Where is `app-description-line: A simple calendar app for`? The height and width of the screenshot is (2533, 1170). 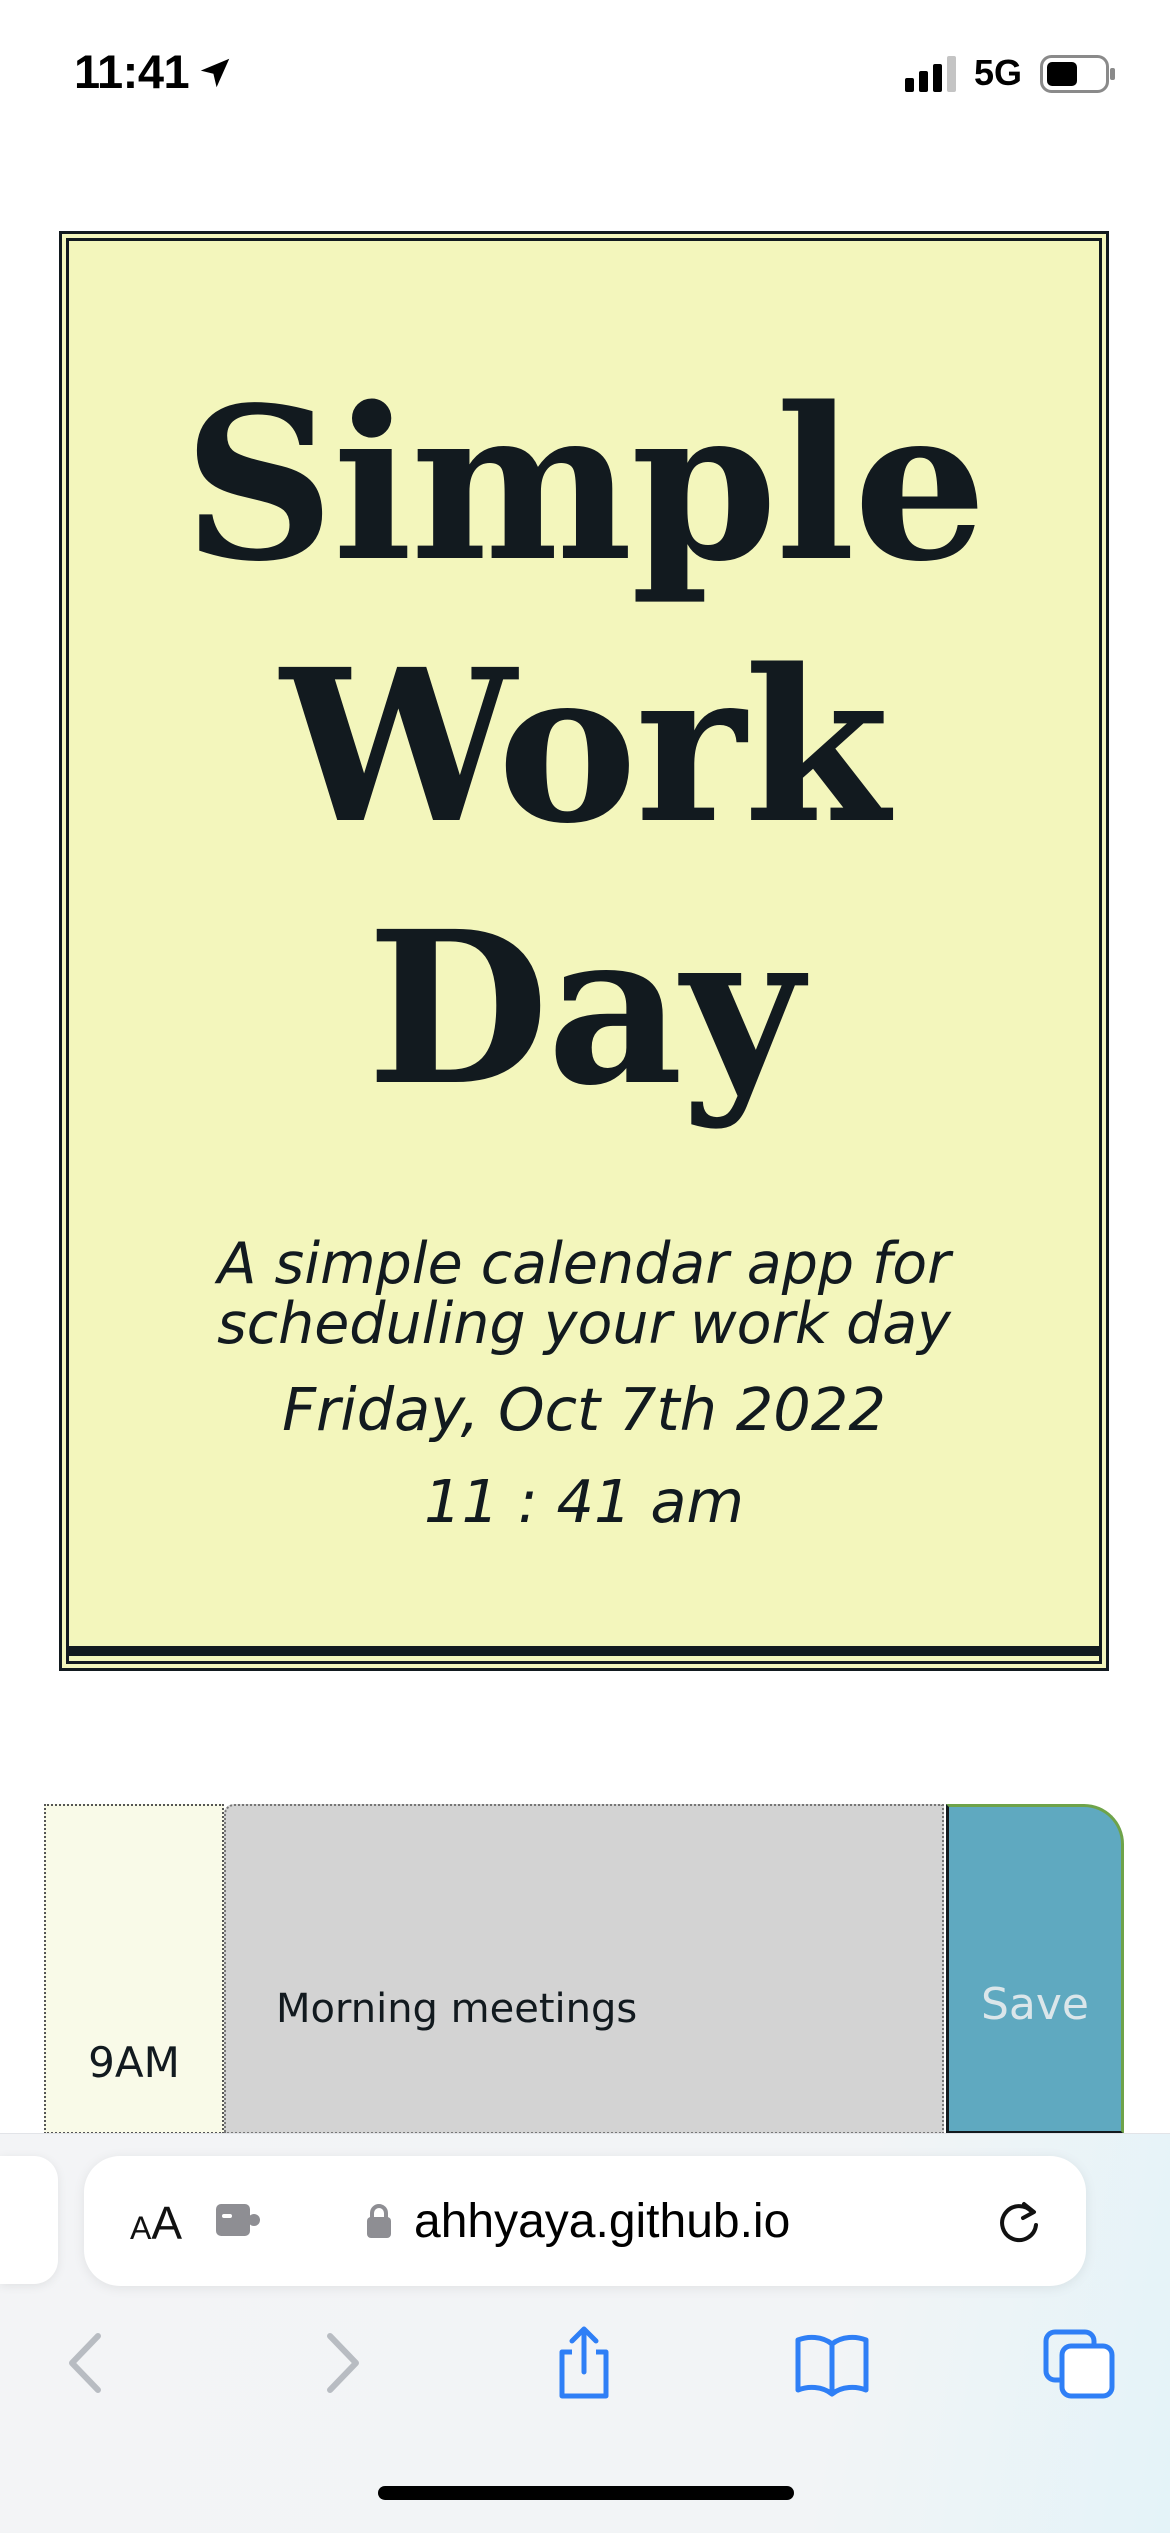 app-description-line: A simple calendar app for is located at coordinates (584, 1264).